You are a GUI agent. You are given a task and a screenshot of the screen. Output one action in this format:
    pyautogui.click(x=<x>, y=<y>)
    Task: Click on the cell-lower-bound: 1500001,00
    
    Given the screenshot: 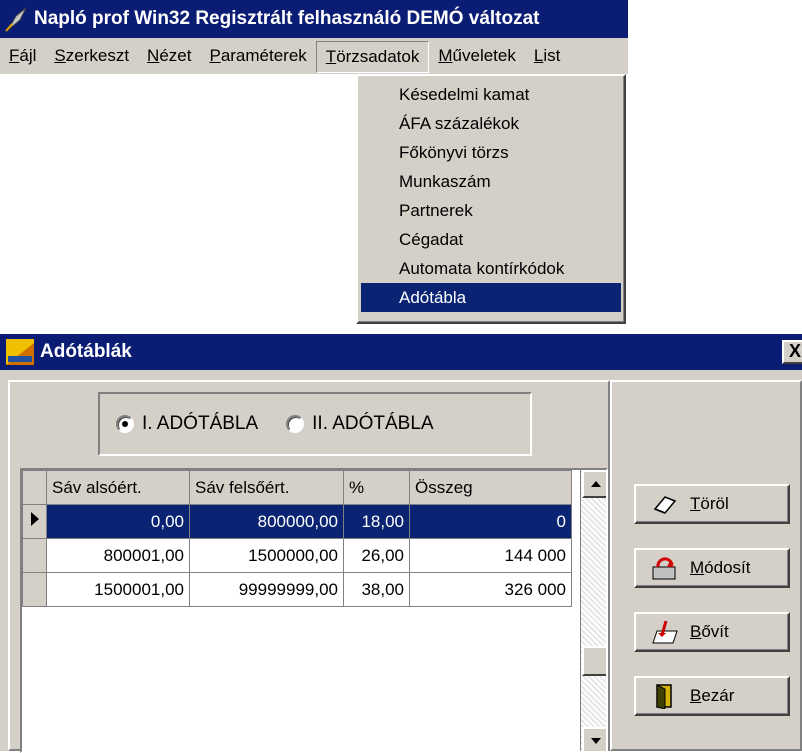 What is the action you would take?
    pyautogui.click(x=118, y=589)
    